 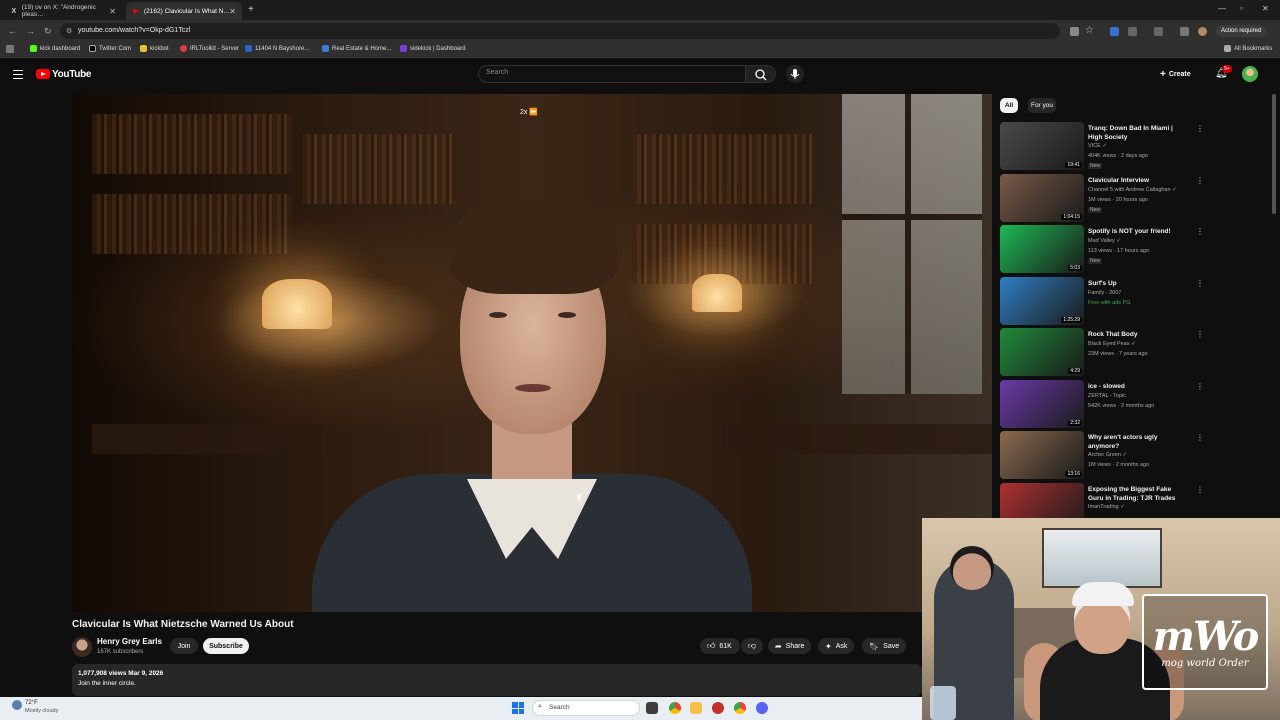 What do you see at coordinates (209, 48) in the screenshot?
I see `bookmark-irltoolkit: IRLToolkit - Server` at bounding box center [209, 48].